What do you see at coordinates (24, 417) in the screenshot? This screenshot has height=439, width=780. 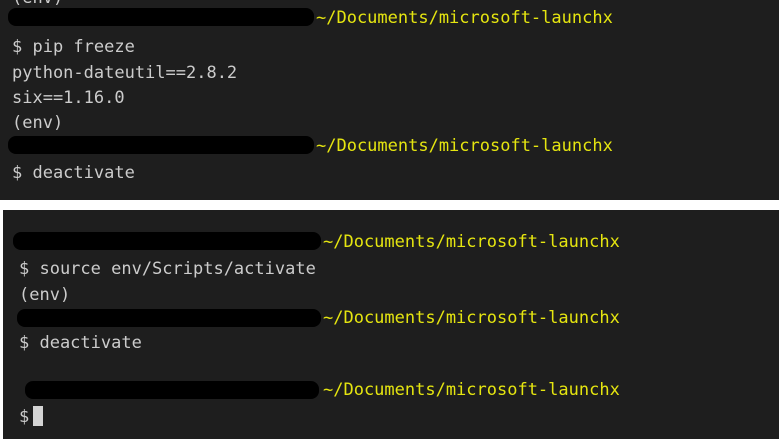 I see `prompt-symbol: $` at bounding box center [24, 417].